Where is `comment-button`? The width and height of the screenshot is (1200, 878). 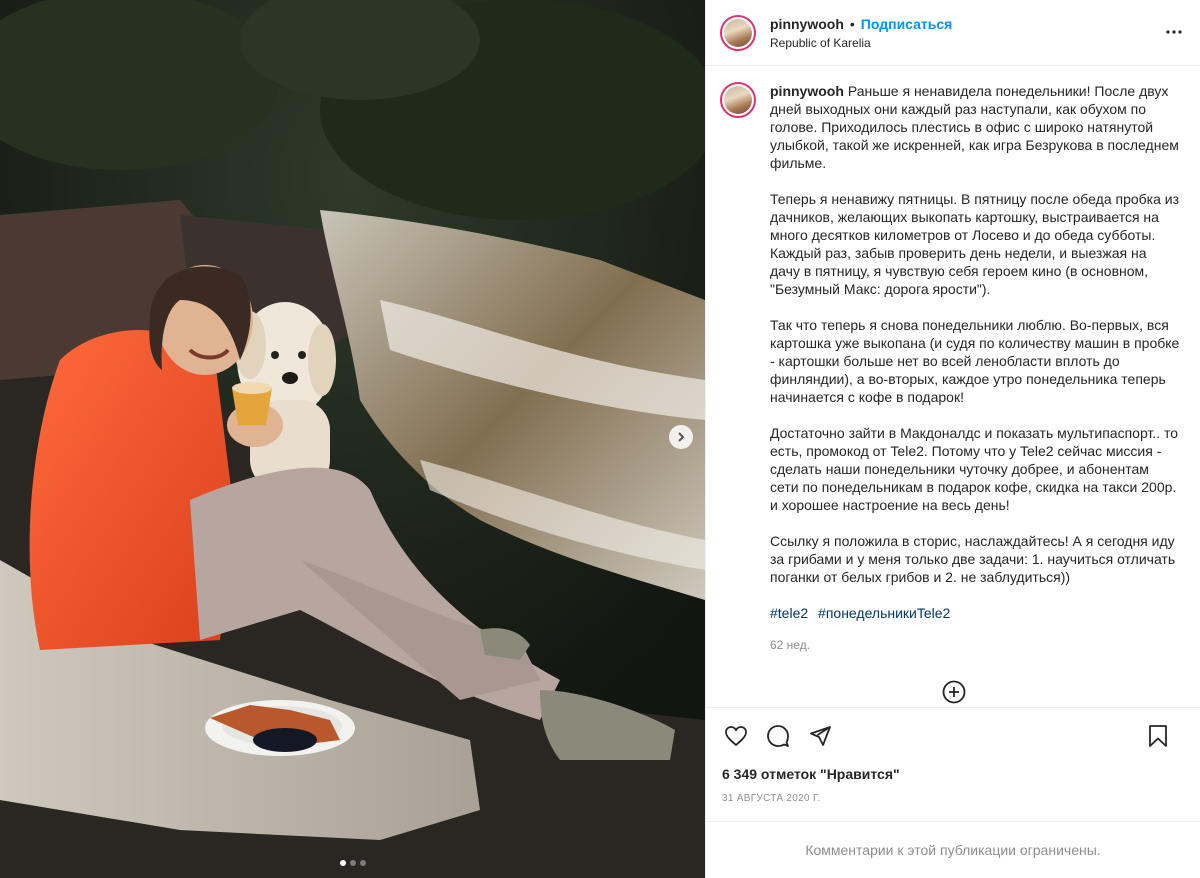
comment-button is located at coordinates (778, 736).